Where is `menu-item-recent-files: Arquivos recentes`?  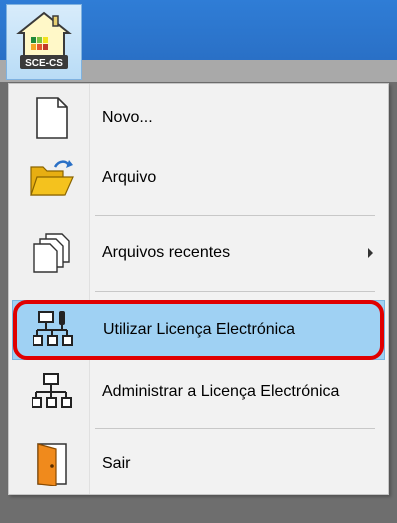
menu-item-recent-files: Arquivos recentes is located at coordinates (198, 253).